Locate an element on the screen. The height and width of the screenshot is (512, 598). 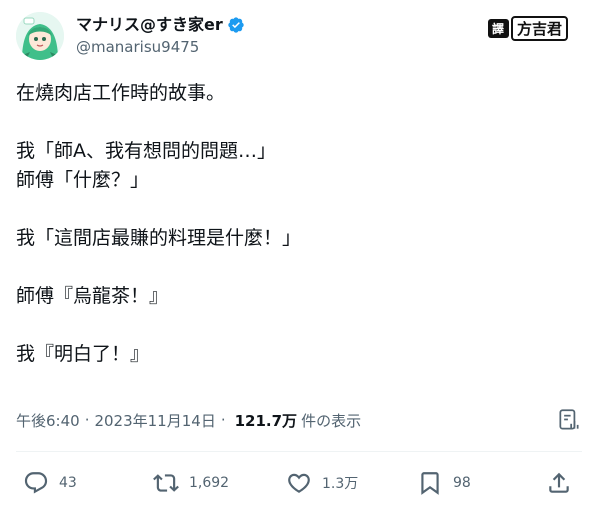
divider is located at coordinates (299, 451).